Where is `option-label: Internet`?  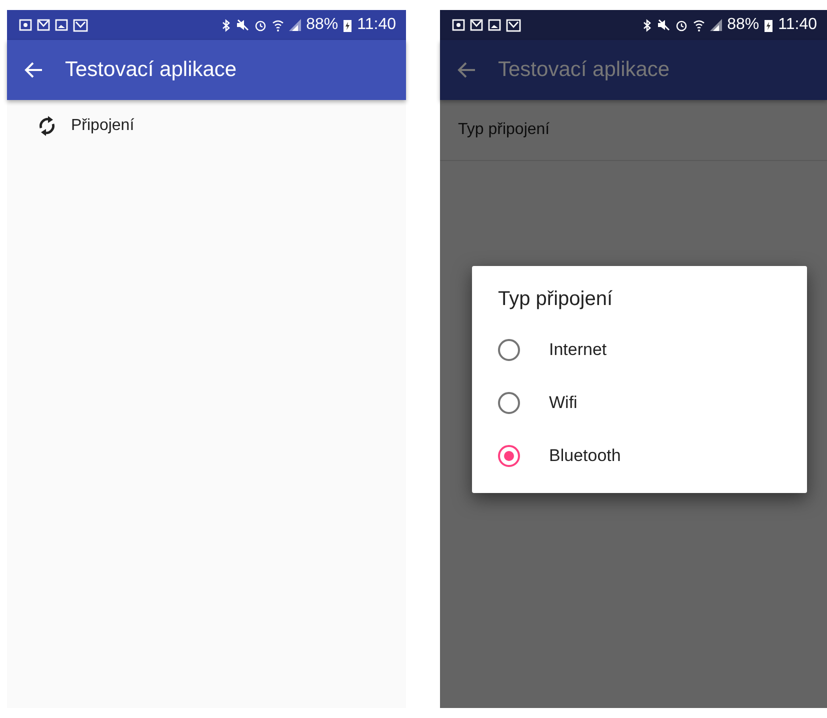
option-label: Internet is located at coordinates (578, 350).